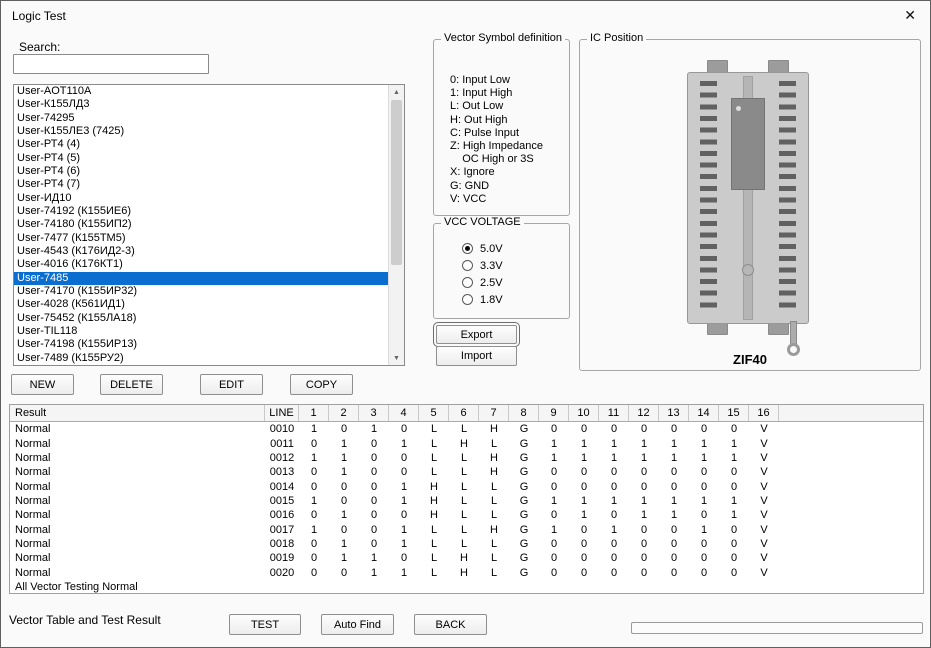  Describe the element at coordinates (764, 413) in the screenshot. I see `column-header: 16` at that location.